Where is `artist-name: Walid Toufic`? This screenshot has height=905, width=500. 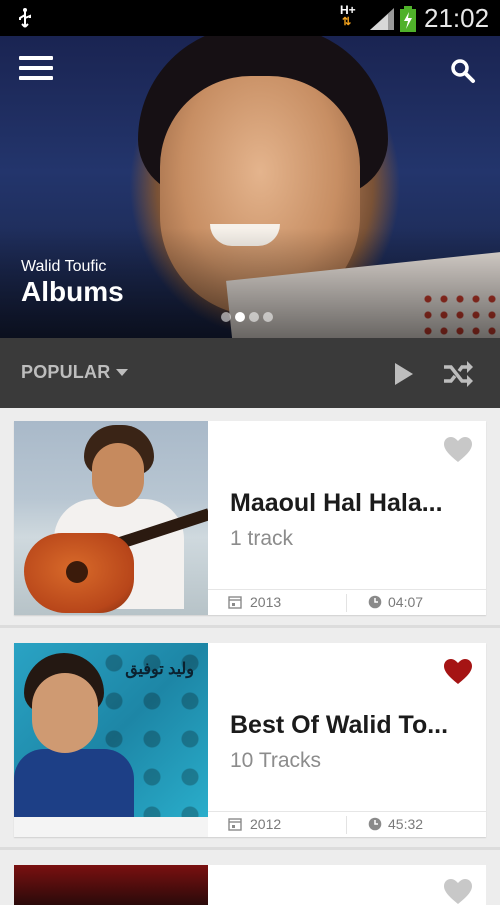
artist-name: Walid Toufic is located at coordinates (64, 266).